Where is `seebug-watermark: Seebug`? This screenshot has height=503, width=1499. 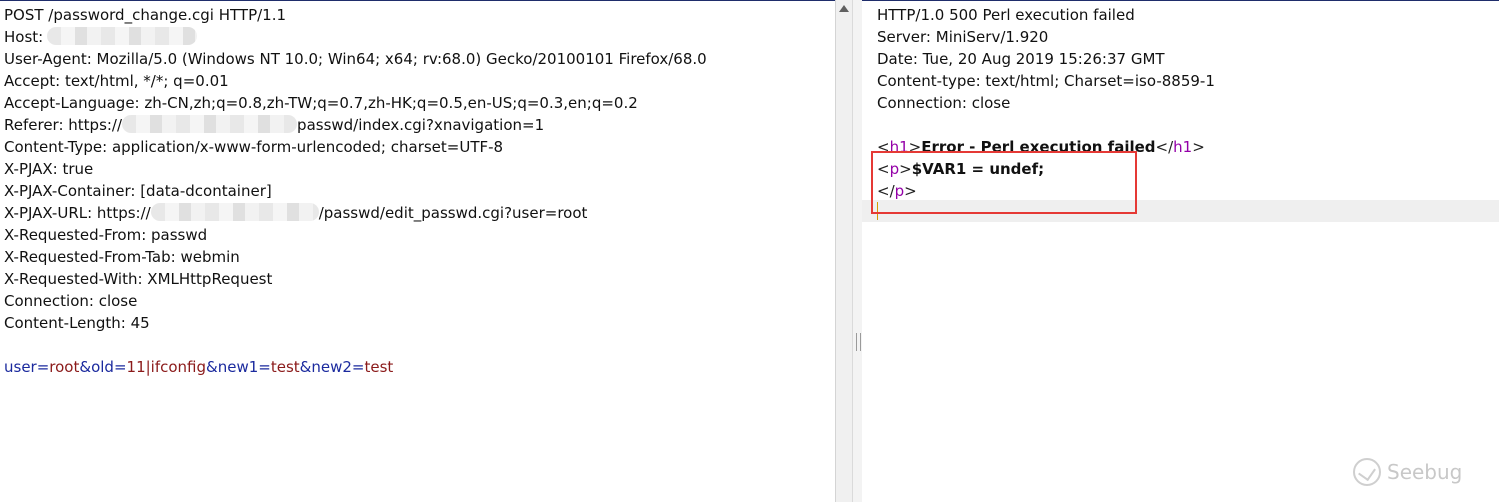
seebug-watermark: Seebug is located at coordinates (1407, 472).